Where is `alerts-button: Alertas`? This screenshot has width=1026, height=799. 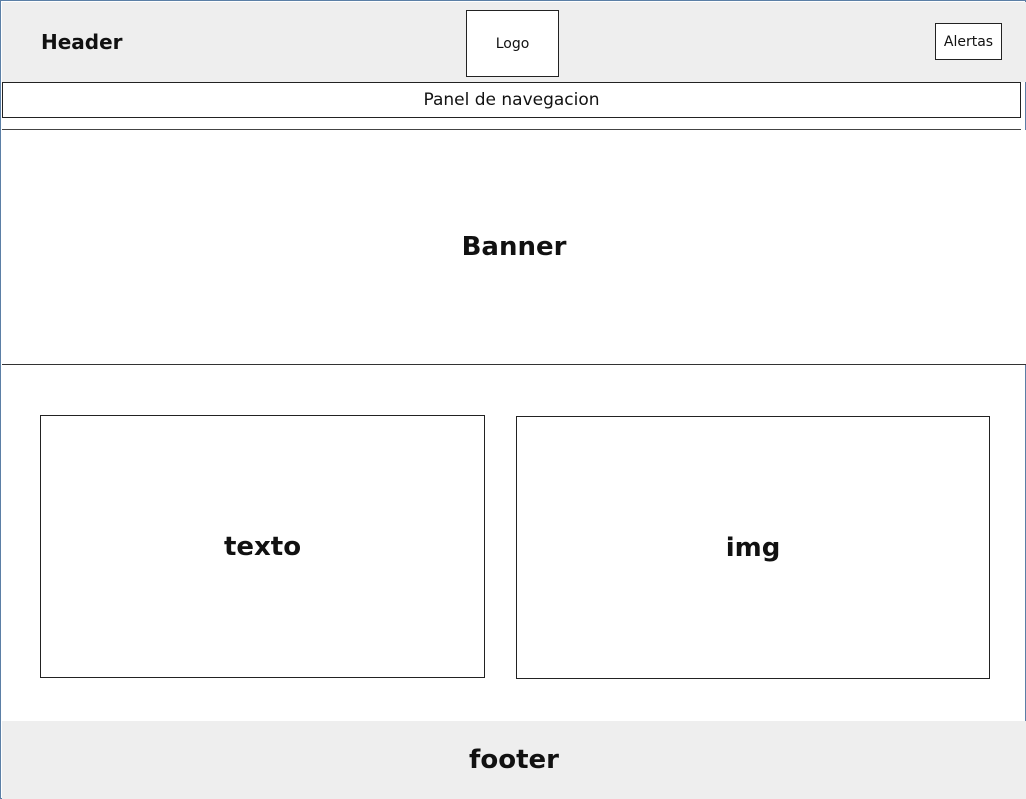 alerts-button: Alertas is located at coordinates (968, 41).